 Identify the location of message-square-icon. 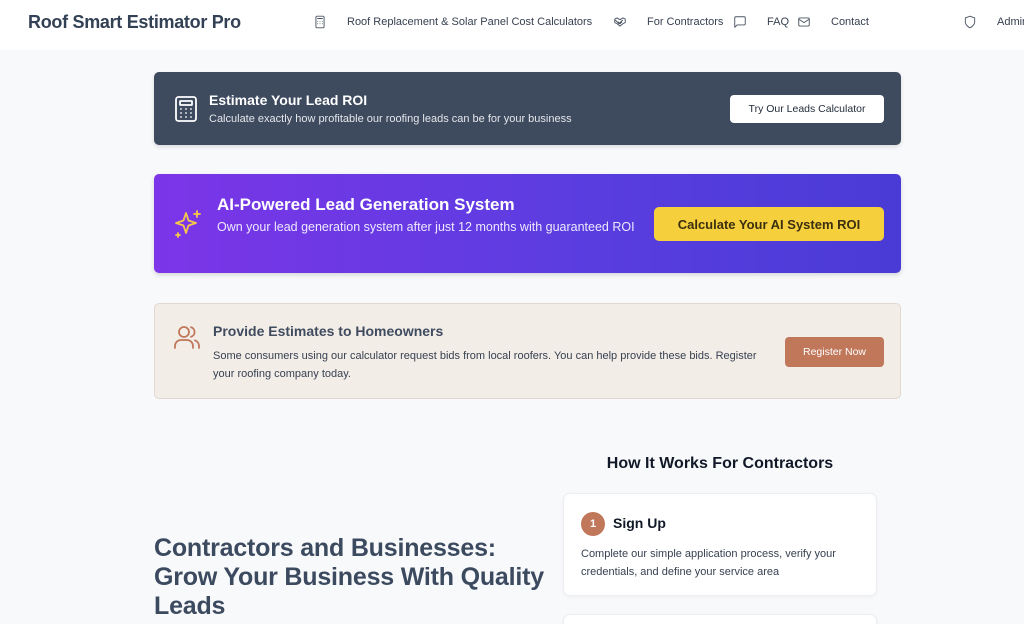
(740, 22).